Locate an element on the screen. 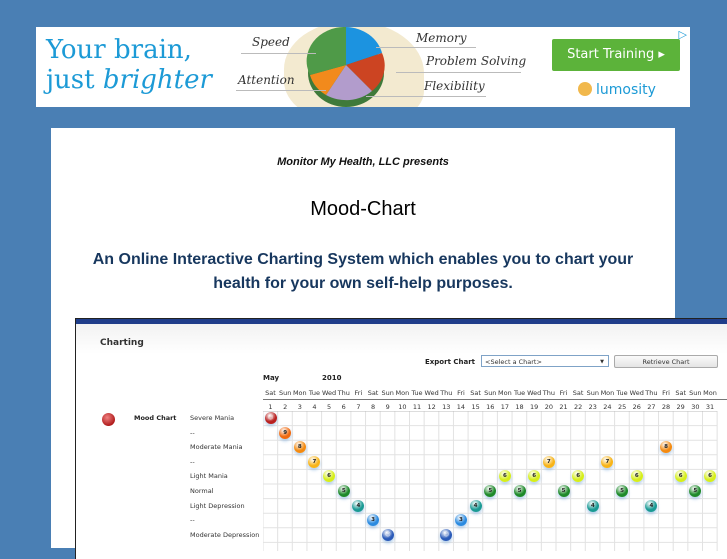 The width and height of the screenshot is (727, 559). row-label: Moderate Depression is located at coordinates (225, 534).